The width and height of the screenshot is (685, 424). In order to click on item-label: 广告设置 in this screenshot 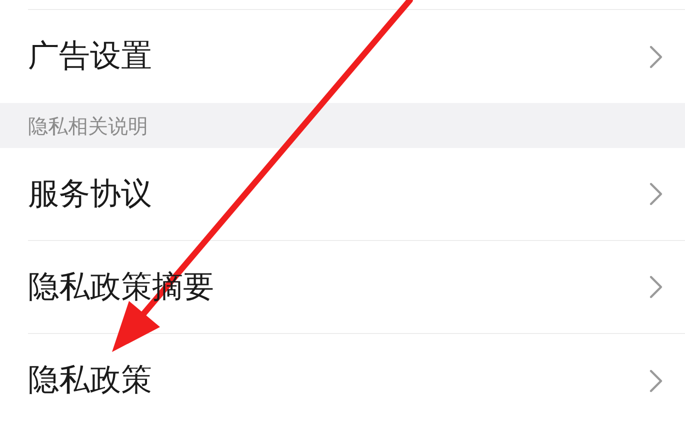, I will do `click(90, 56)`.